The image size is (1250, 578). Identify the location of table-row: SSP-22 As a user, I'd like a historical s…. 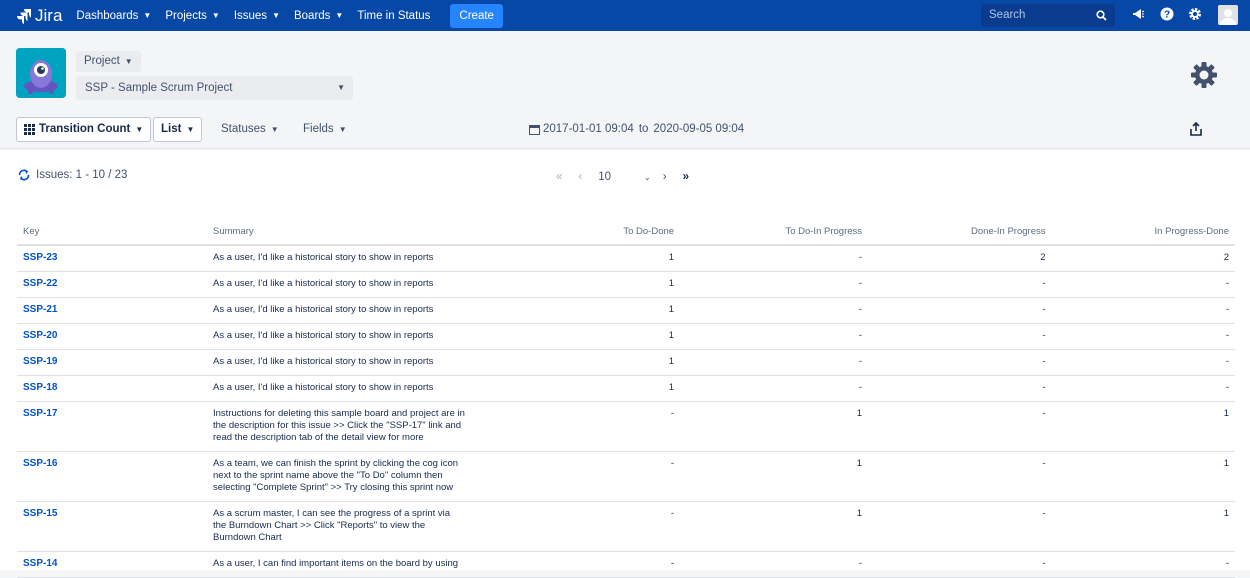
(626, 284).